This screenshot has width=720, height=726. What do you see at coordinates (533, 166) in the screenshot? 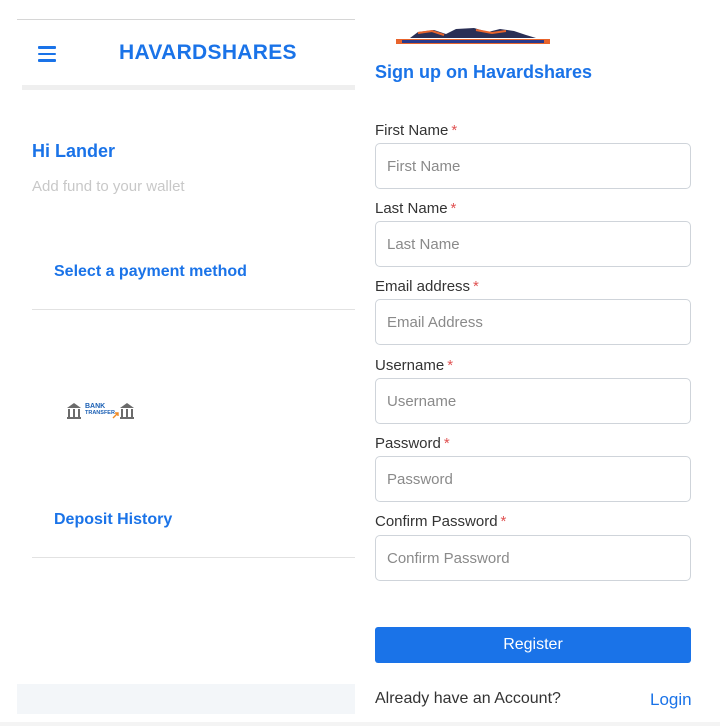
I see `first-name-input` at bounding box center [533, 166].